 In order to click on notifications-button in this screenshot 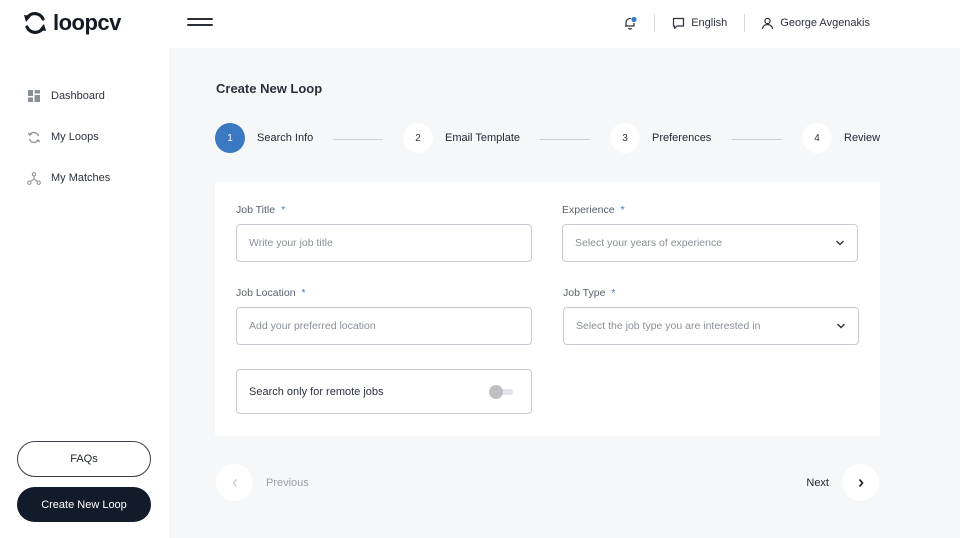, I will do `click(630, 23)`.